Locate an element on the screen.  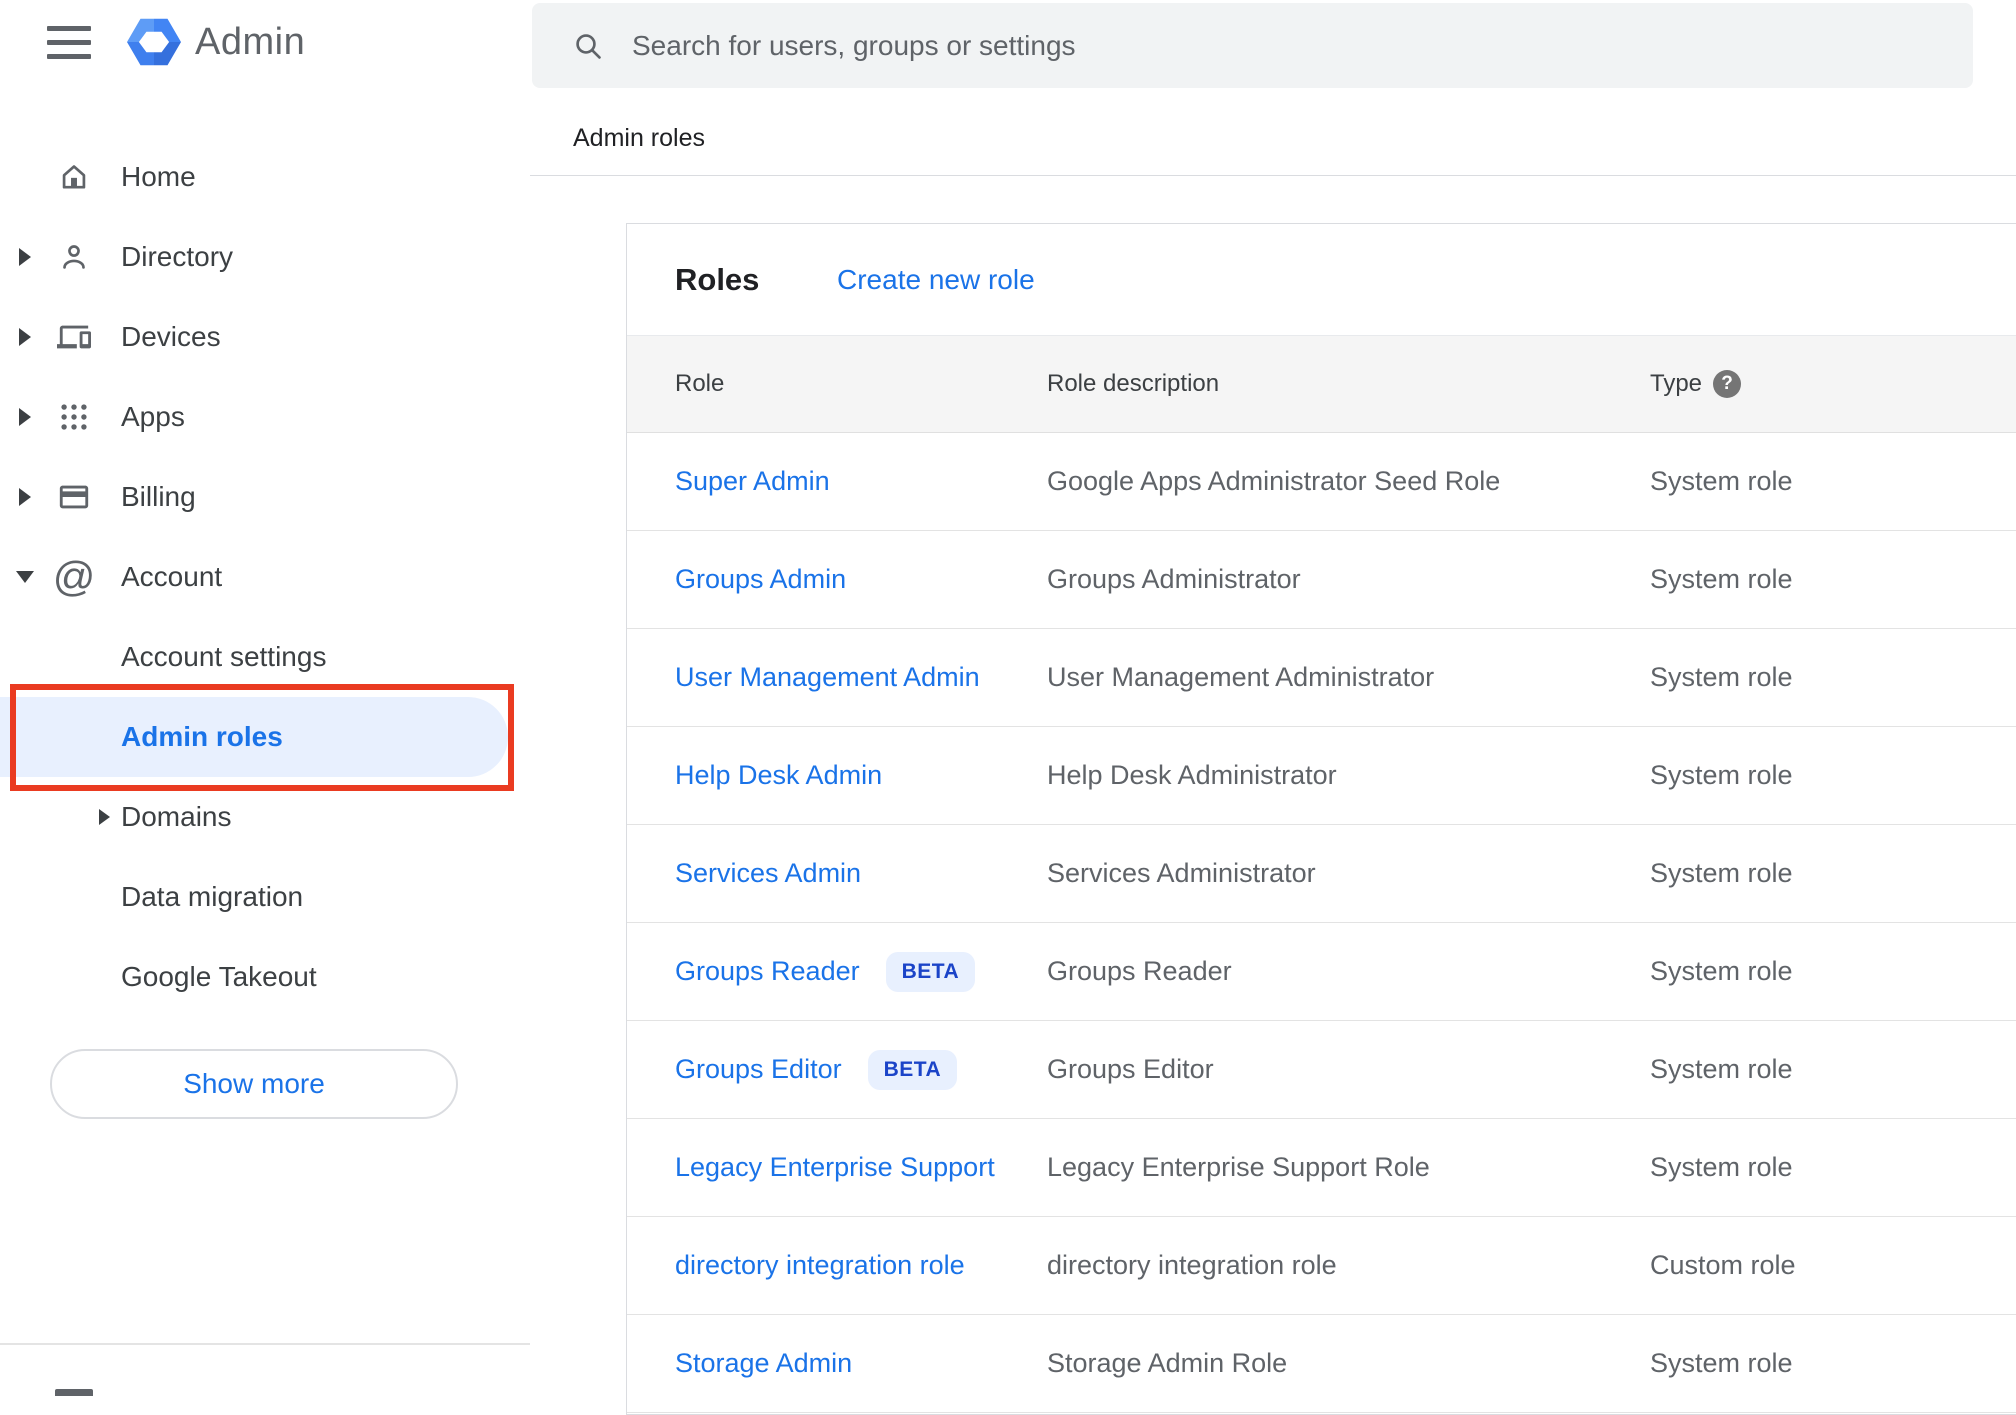
sidebar-item-admin-roles: Admin roles is located at coordinates (265, 737).